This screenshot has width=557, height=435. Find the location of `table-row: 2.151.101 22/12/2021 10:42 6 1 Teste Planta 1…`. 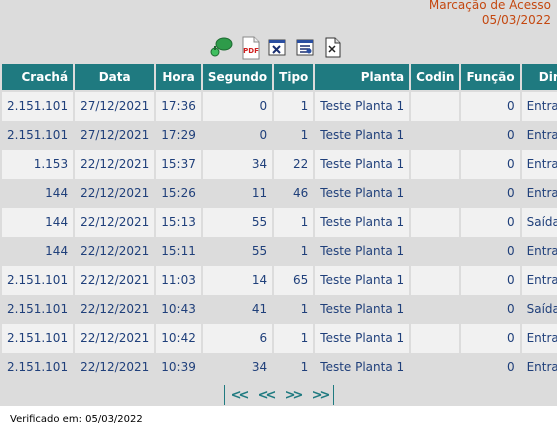

table-row: 2.151.101 22/12/2021 10:42 6 1 Teste Planta 1… is located at coordinates (279, 338).